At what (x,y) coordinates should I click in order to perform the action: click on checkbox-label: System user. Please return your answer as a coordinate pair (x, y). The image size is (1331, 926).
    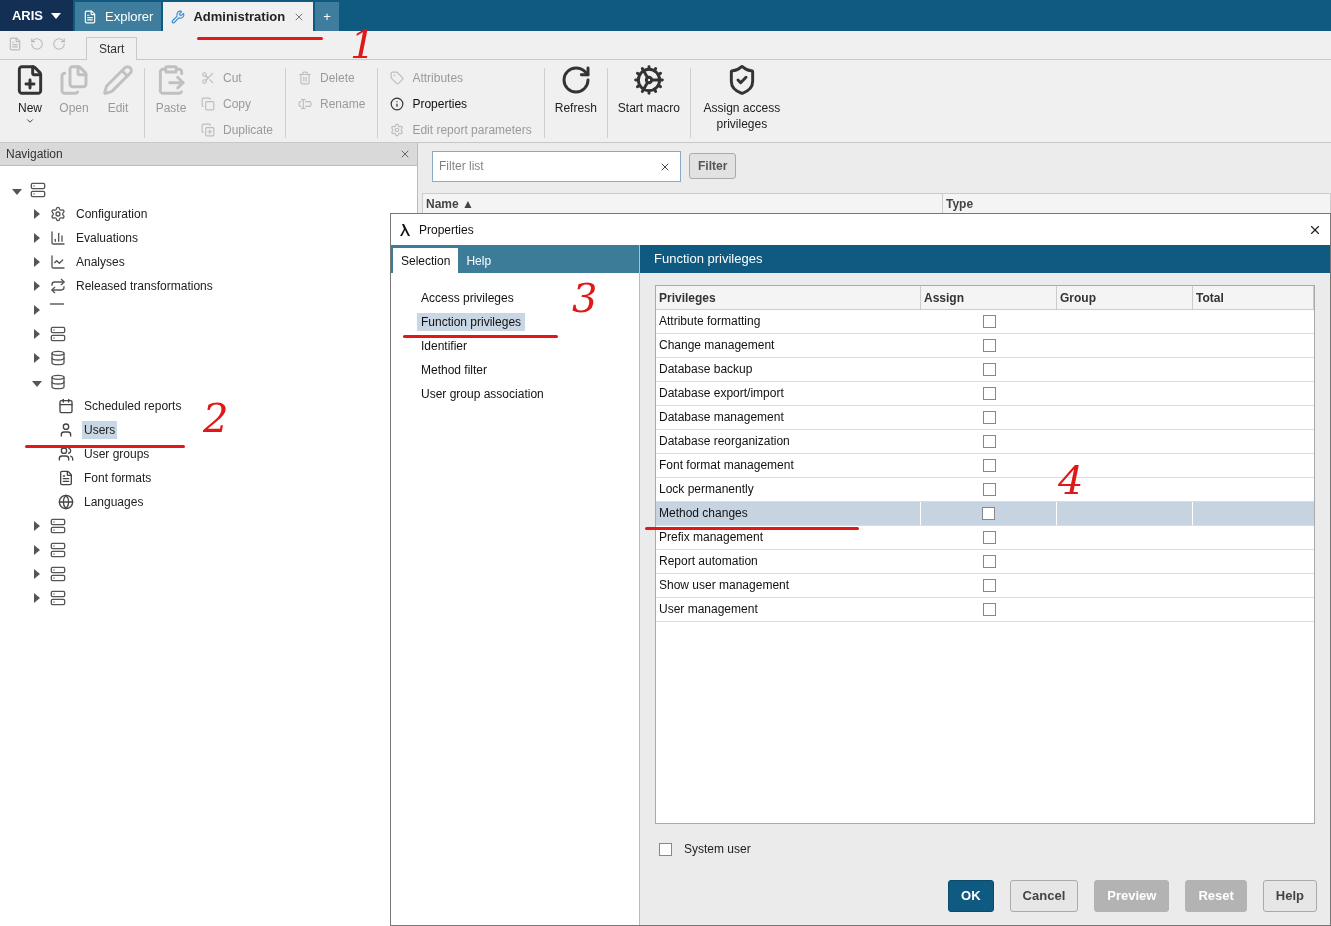
    Looking at the image, I should click on (717, 849).